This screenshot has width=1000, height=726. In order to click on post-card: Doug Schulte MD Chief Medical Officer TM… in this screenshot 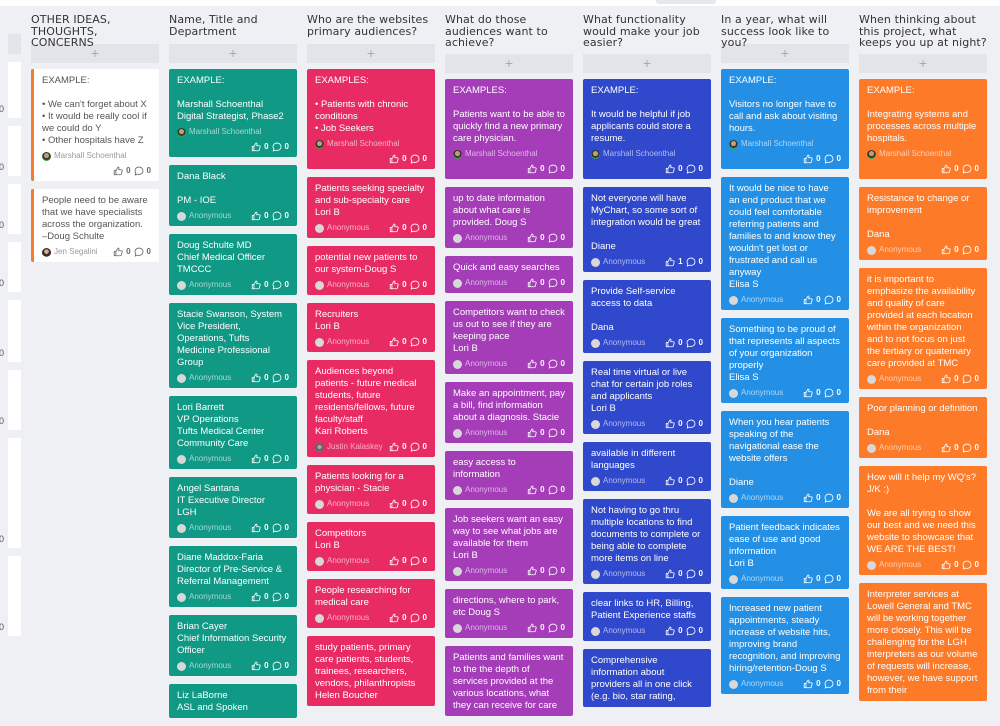, I will do `click(233, 264)`.